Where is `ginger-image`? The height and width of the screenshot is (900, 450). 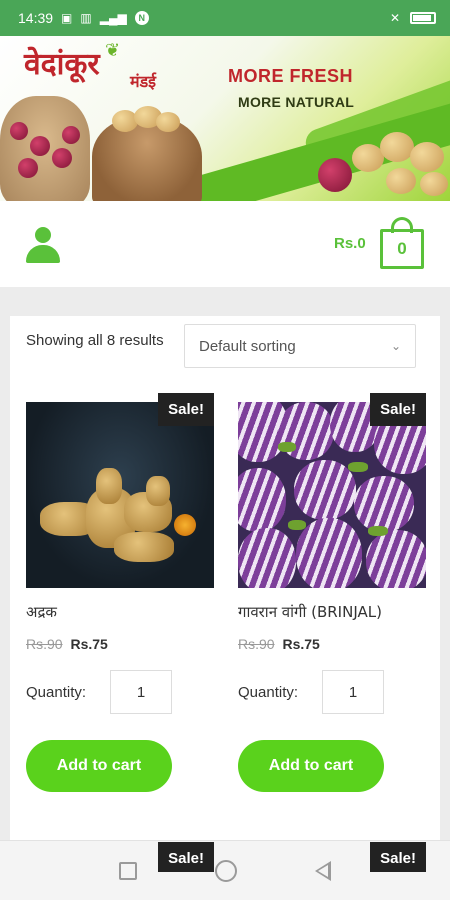 ginger-image is located at coordinates (120, 495).